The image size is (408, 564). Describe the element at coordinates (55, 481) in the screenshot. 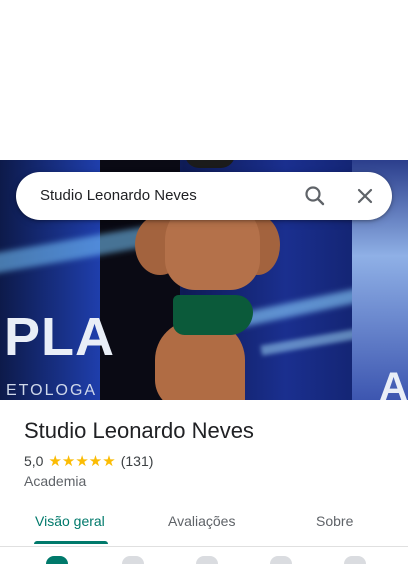

I see `place-category: Academia` at that location.